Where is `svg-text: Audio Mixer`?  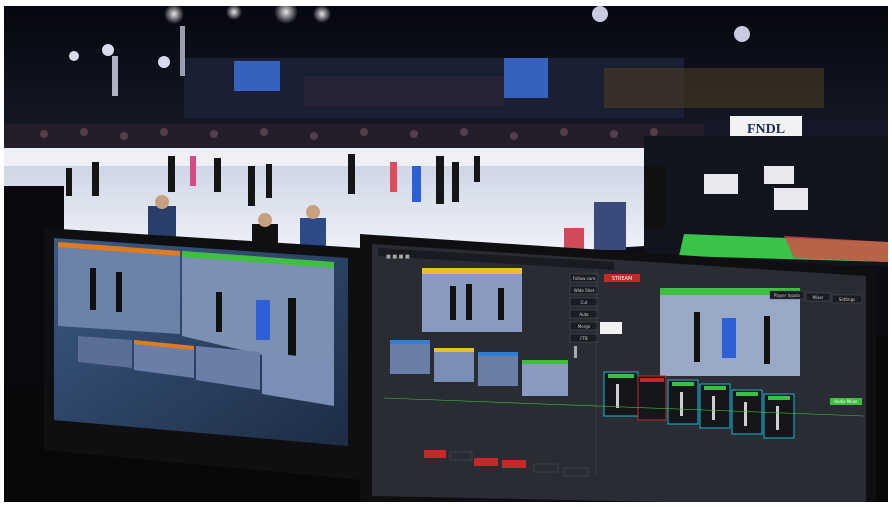 svg-text: Audio Mixer is located at coordinates (846, 401).